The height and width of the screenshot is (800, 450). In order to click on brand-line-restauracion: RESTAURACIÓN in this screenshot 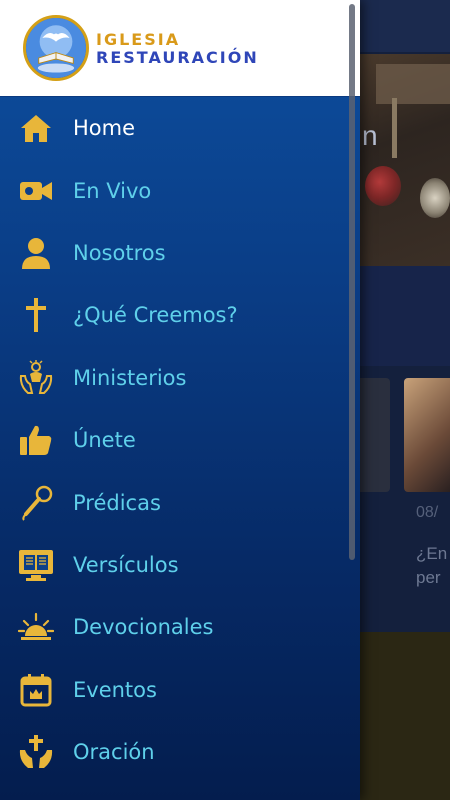, I will do `click(177, 57)`.